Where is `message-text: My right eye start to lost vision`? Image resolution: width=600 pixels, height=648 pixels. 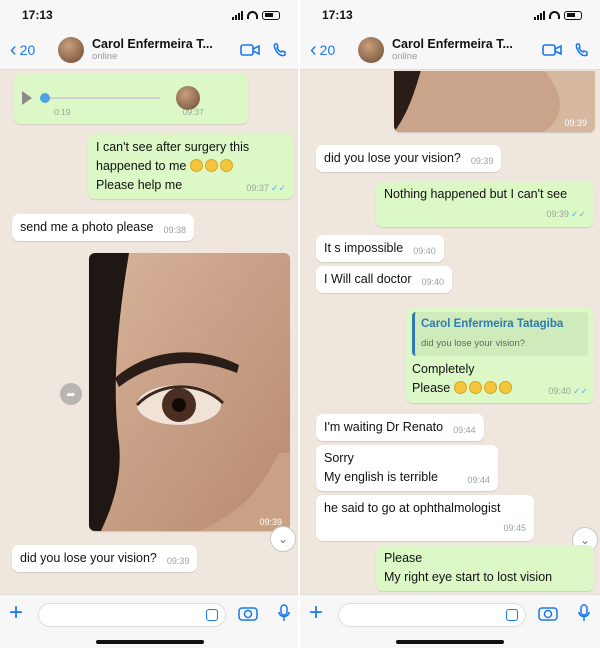 message-text: My right eye start to lost vision is located at coordinates (468, 577).